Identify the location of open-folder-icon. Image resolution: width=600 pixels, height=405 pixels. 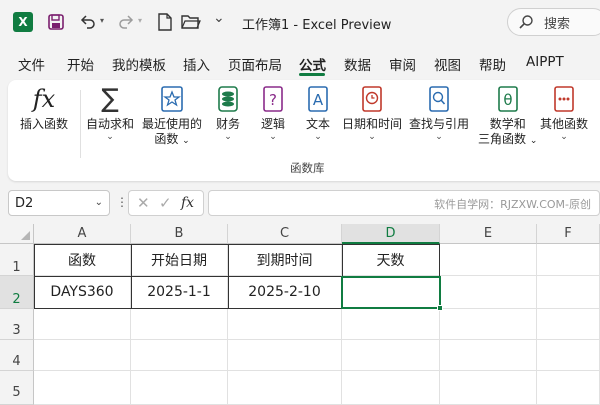
(191, 22).